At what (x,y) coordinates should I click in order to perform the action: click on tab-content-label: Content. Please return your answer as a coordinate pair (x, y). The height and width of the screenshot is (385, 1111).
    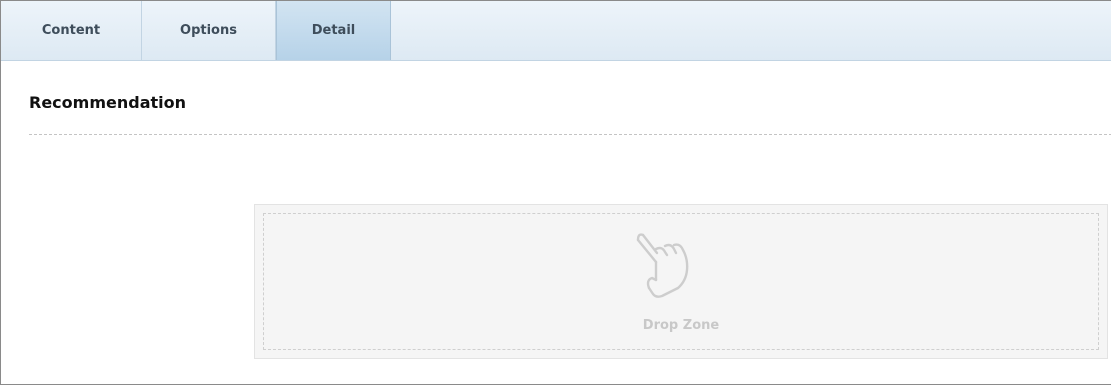
    Looking at the image, I should click on (71, 30).